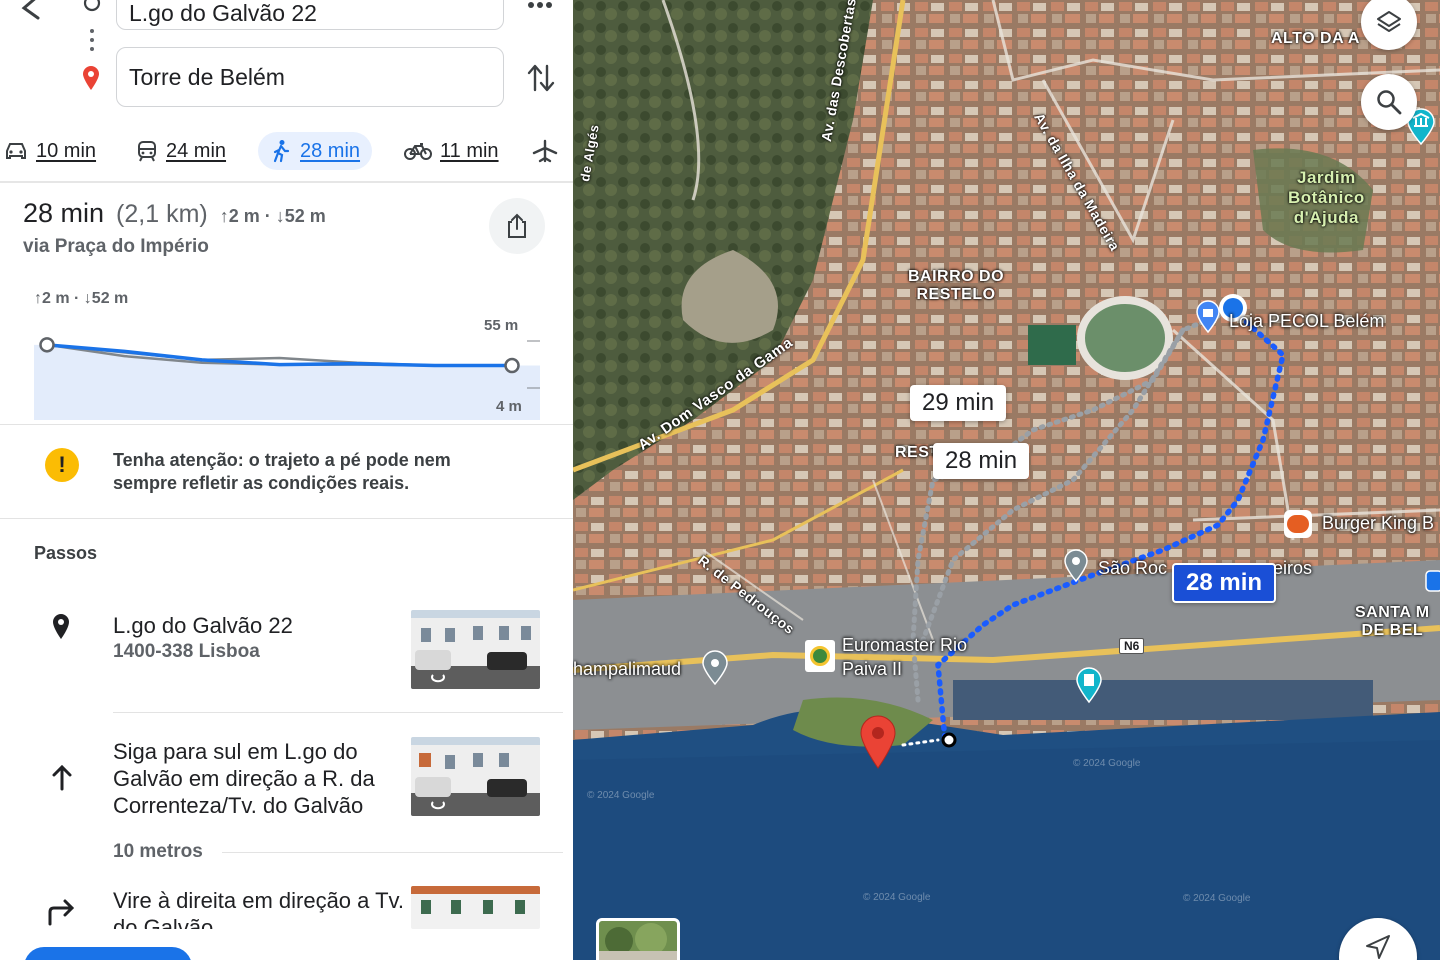  What do you see at coordinates (203, 625) in the screenshot?
I see `step-1-title: L.go do Galvão 22` at bounding box center [203, 625].